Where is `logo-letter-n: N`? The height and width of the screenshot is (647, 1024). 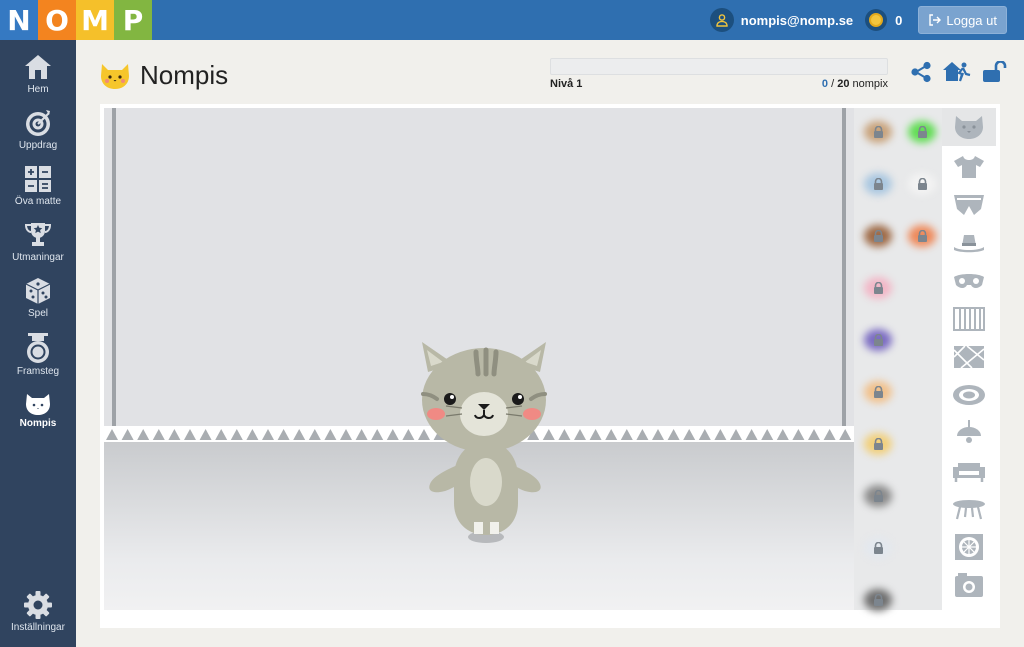
logo-letter-n: N is located at coordinates (19, 20).